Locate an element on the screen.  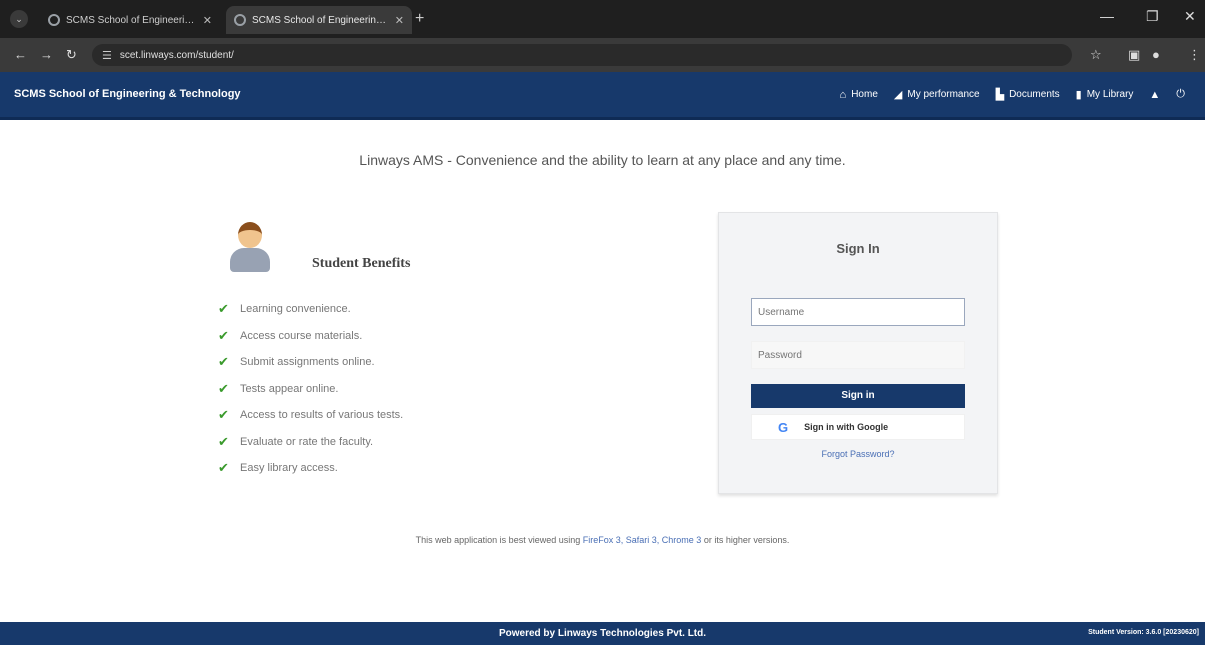
url-text: scet.linways.com/student/ is located at coordinates (176, 55).